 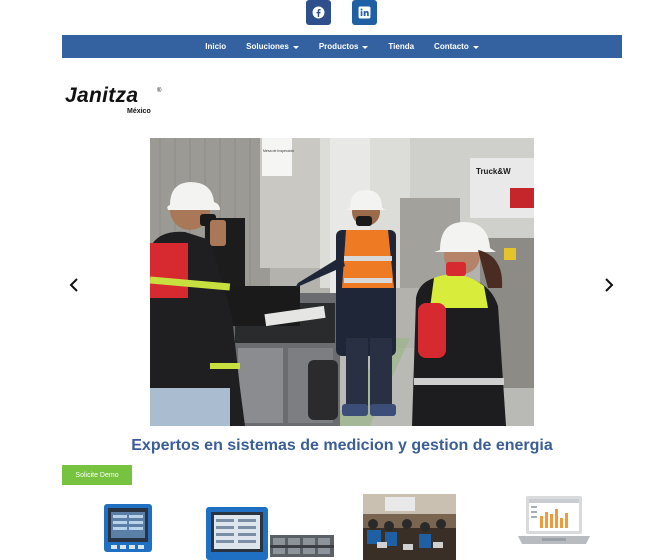 I want to click on carousel-next-button, so click(x=609, y=285).